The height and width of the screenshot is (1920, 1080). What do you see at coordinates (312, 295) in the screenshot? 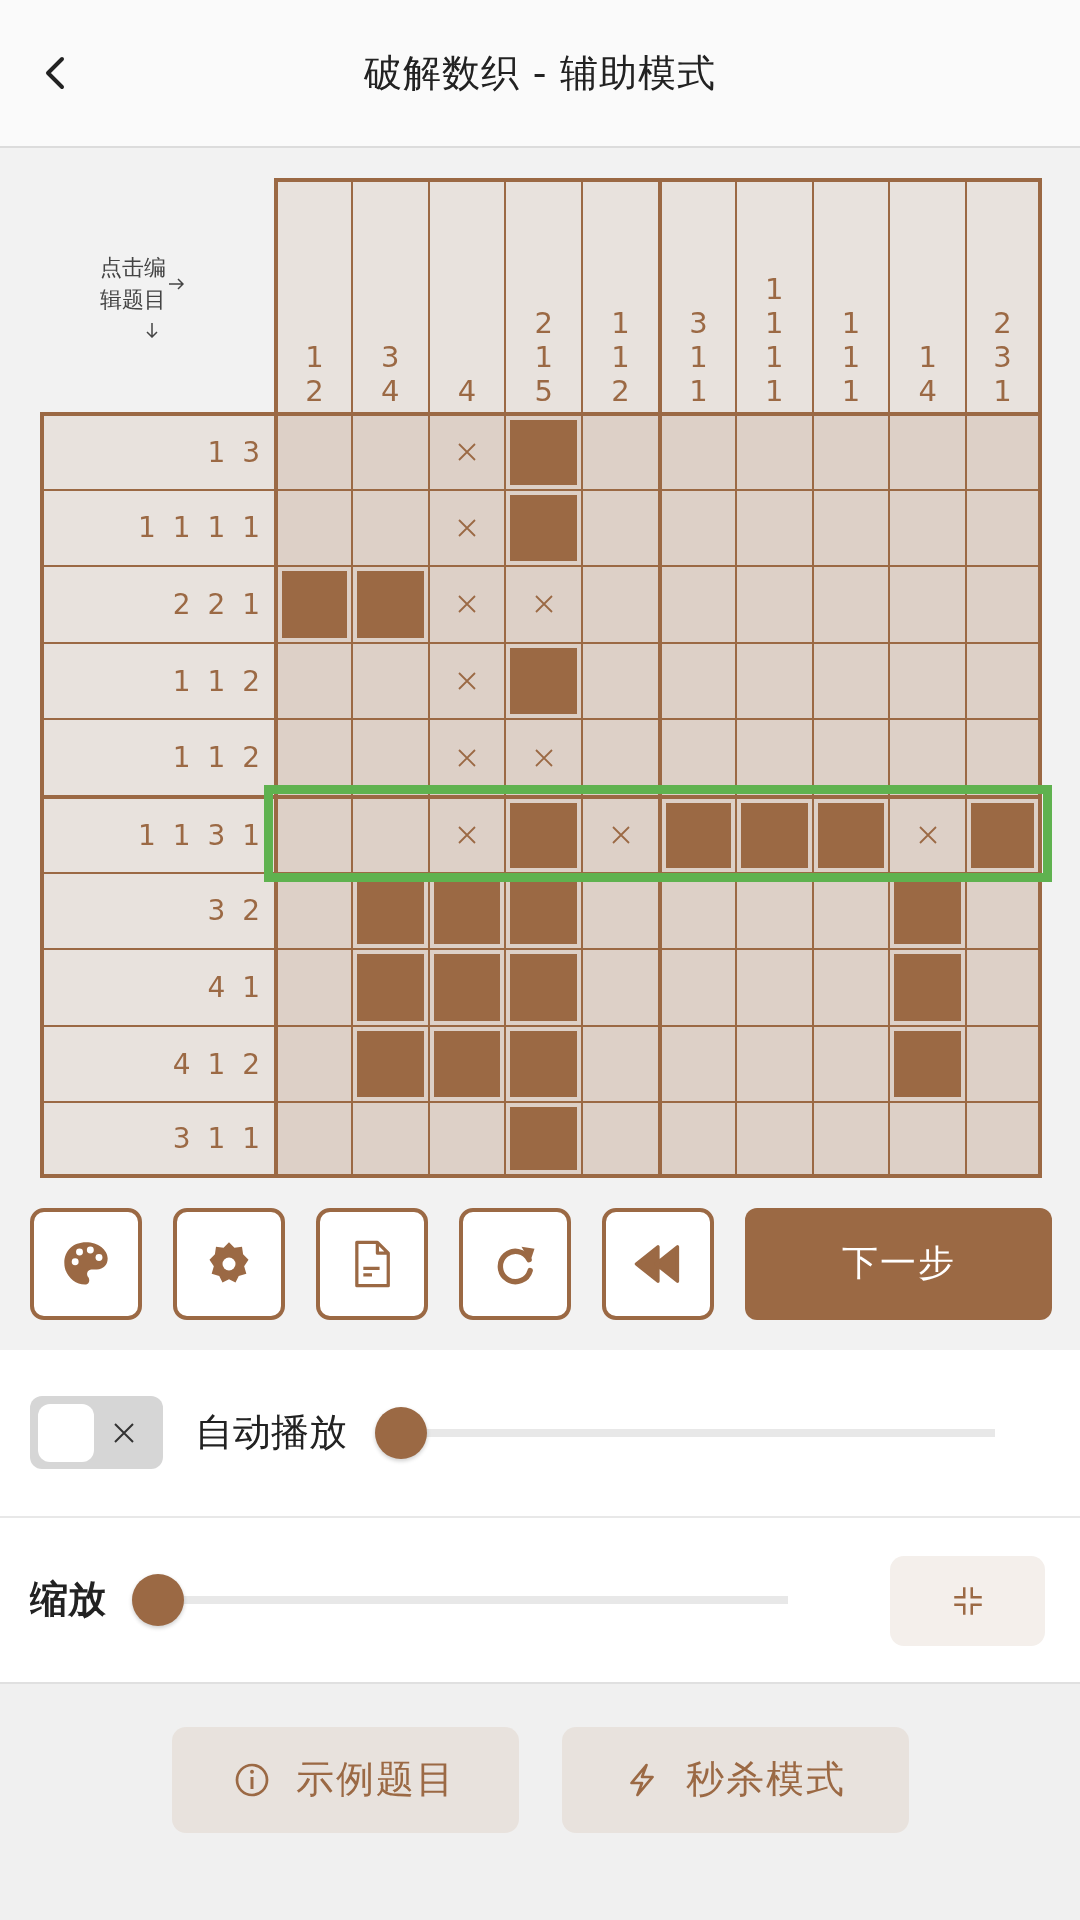
I see `column-clue: 1 2` at bounding box center [312, 295].